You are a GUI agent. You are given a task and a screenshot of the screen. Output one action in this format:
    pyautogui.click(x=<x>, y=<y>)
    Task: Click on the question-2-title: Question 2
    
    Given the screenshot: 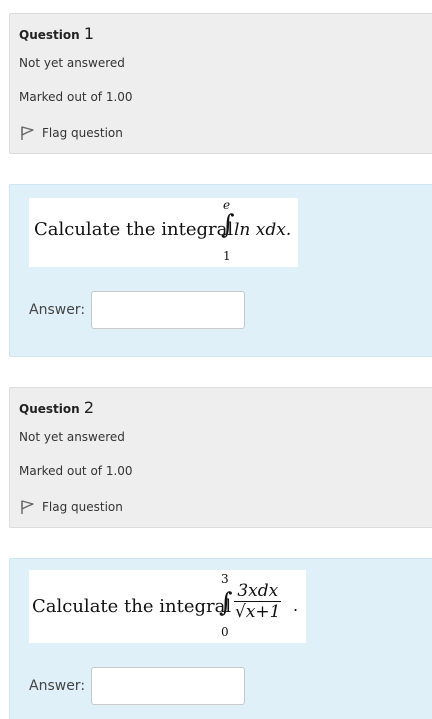 What is the action you would take?
    pyautogui.click(x=56, y=407)
    